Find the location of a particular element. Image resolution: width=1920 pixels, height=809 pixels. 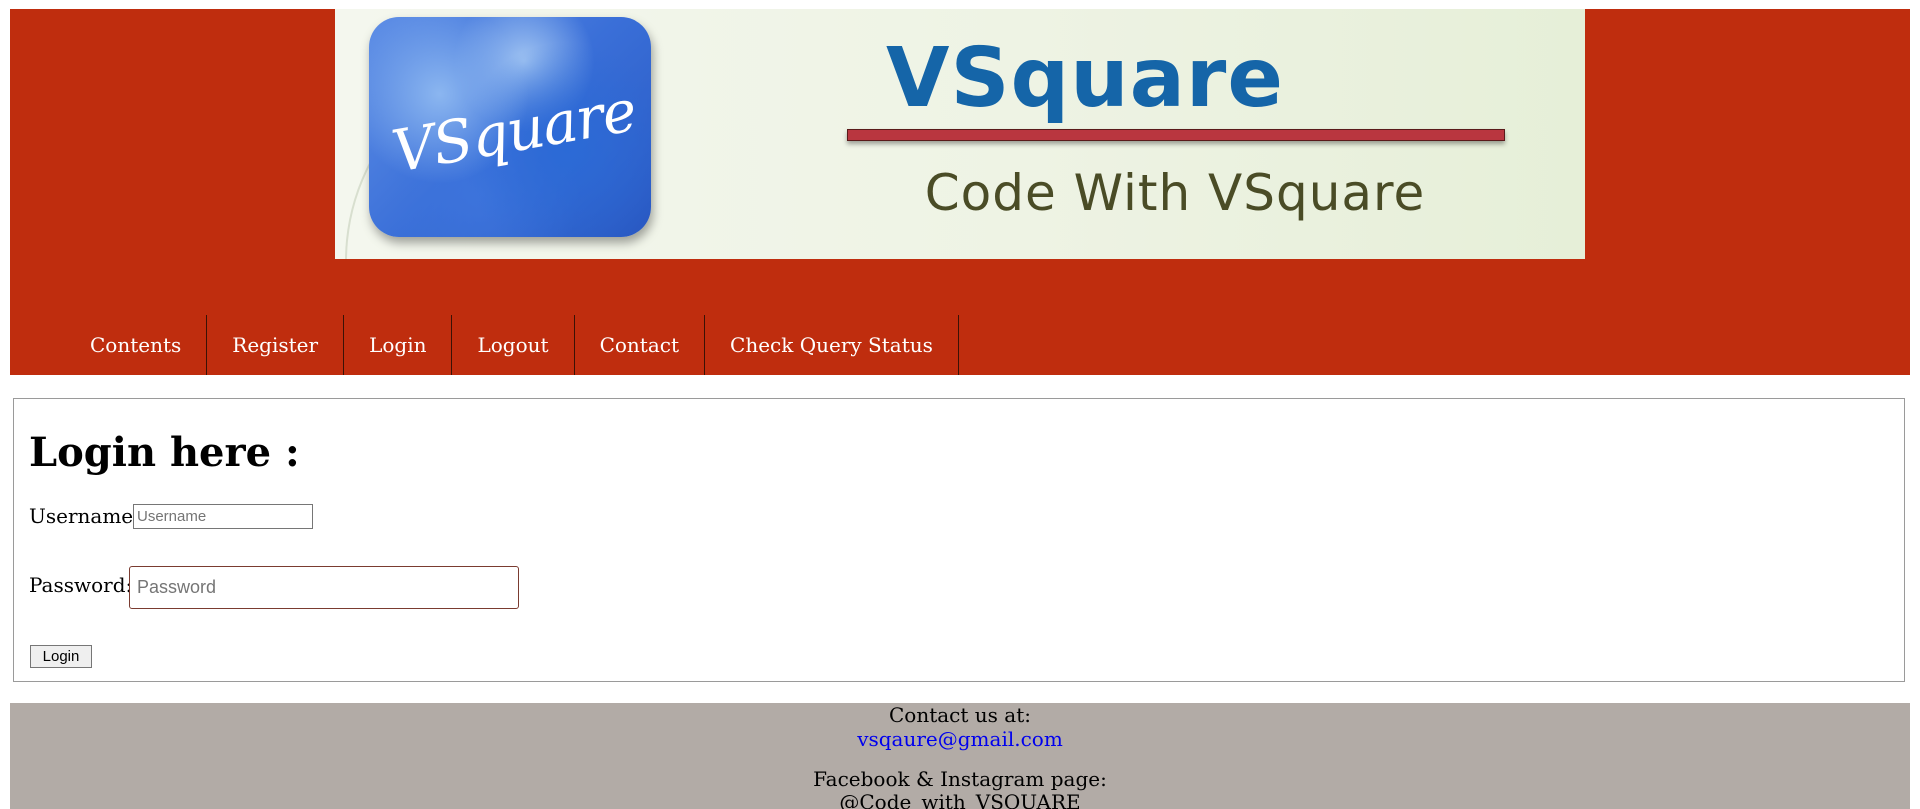

nav-check-query-status: Check Query Status is located at coordinates (832, 345).